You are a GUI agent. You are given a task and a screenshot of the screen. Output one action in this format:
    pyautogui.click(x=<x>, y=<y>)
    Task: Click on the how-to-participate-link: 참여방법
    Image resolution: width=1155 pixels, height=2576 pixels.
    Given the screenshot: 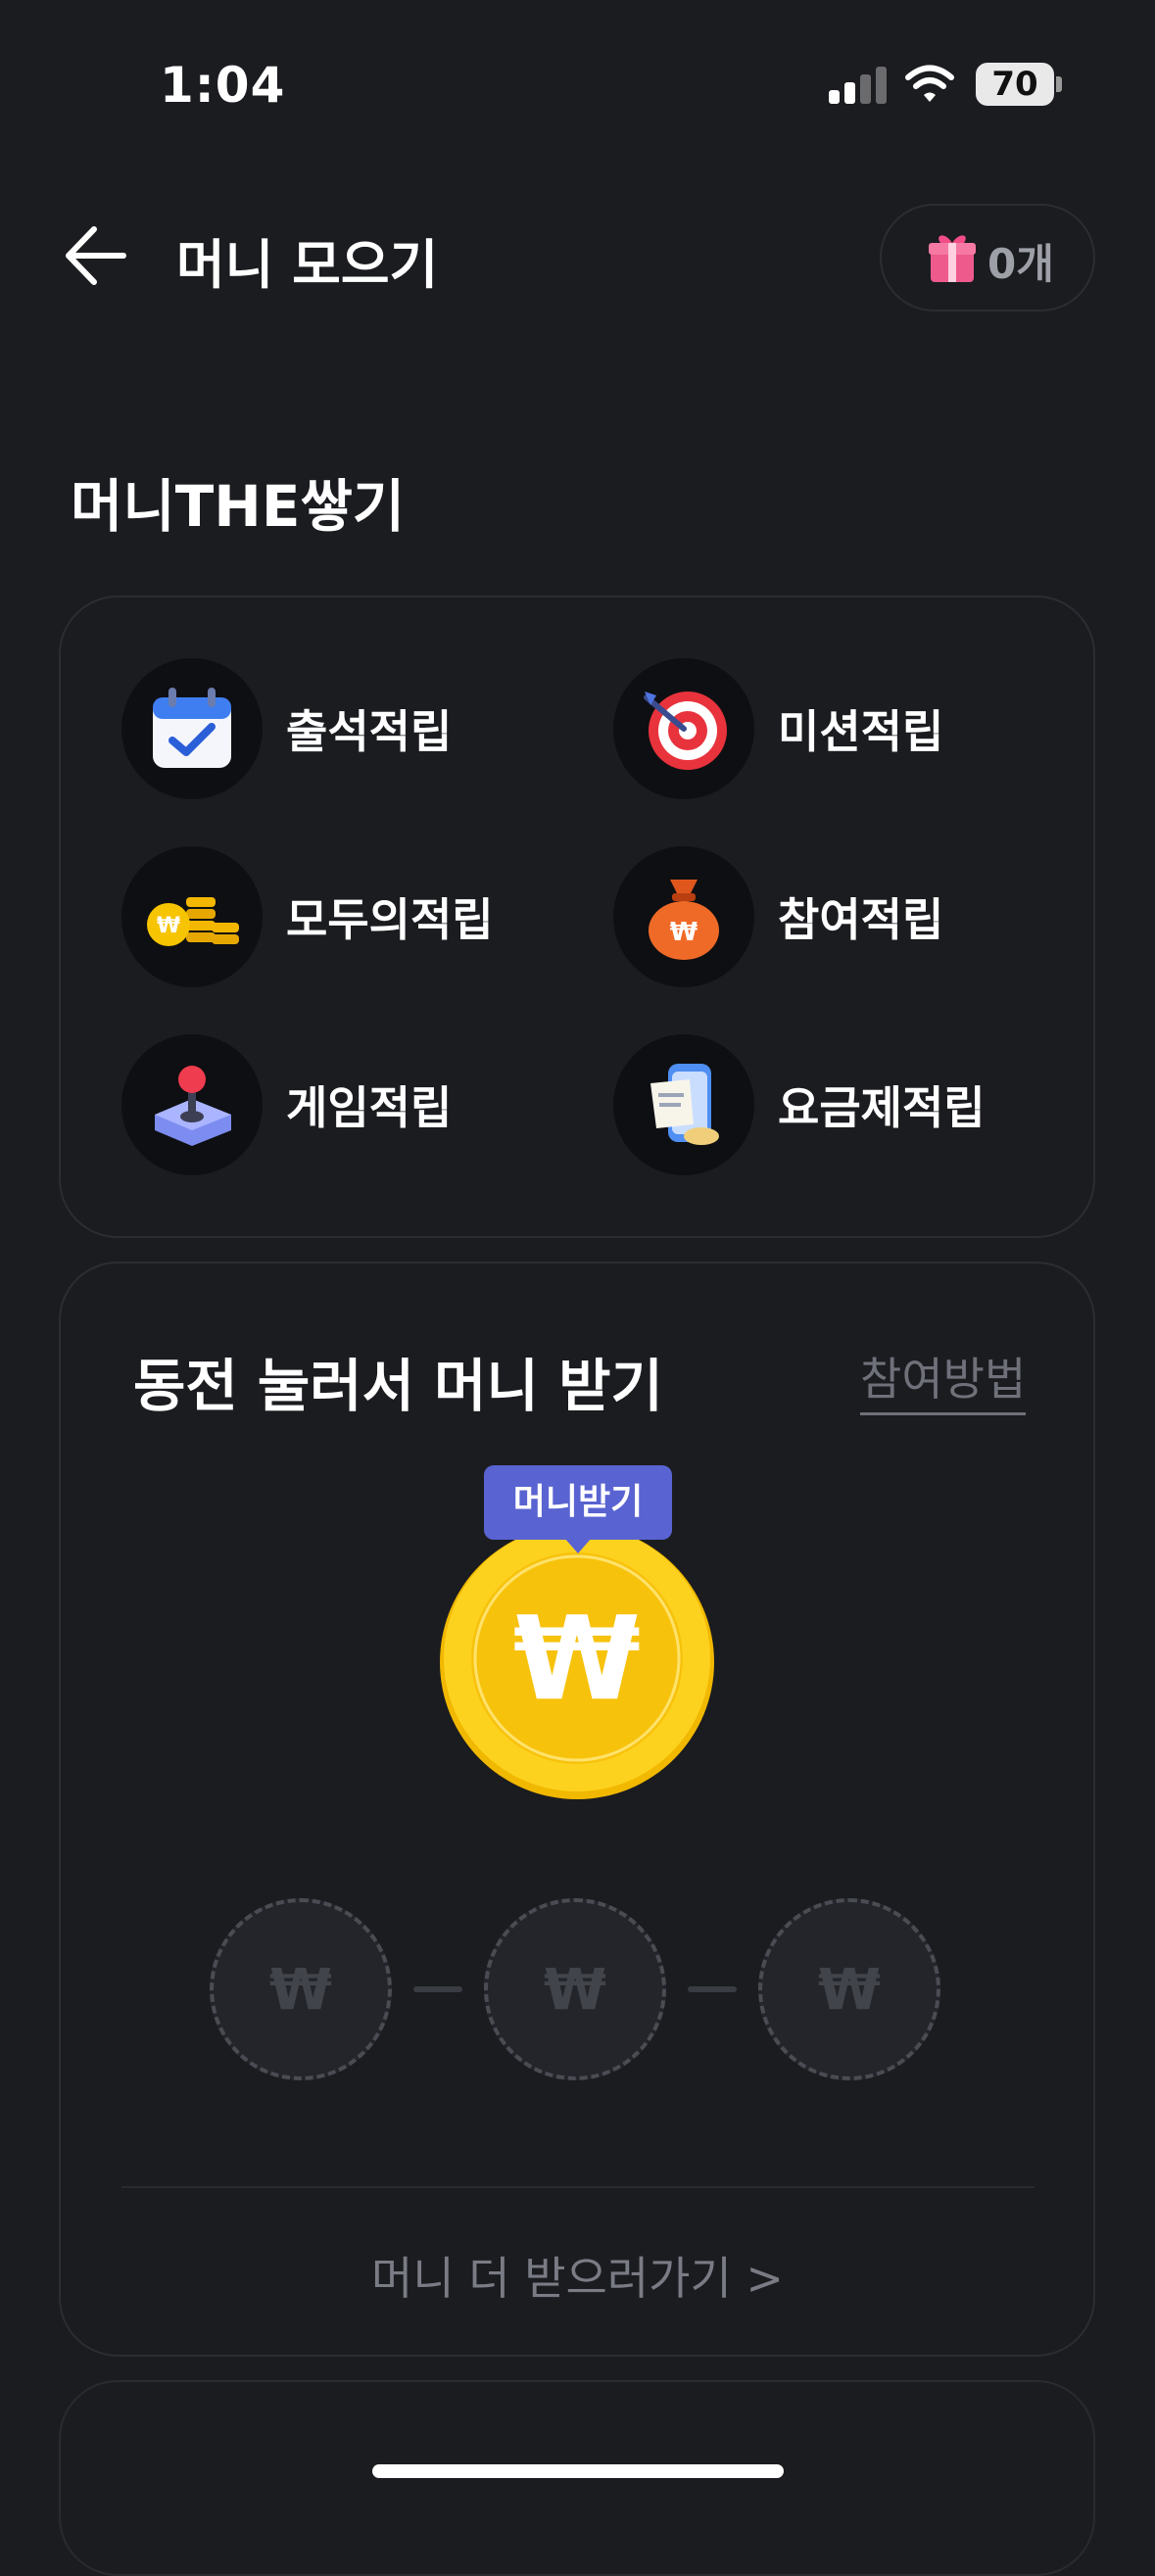 What is the action you would take?
    pyautogui.click(x=944, y=1380)
    